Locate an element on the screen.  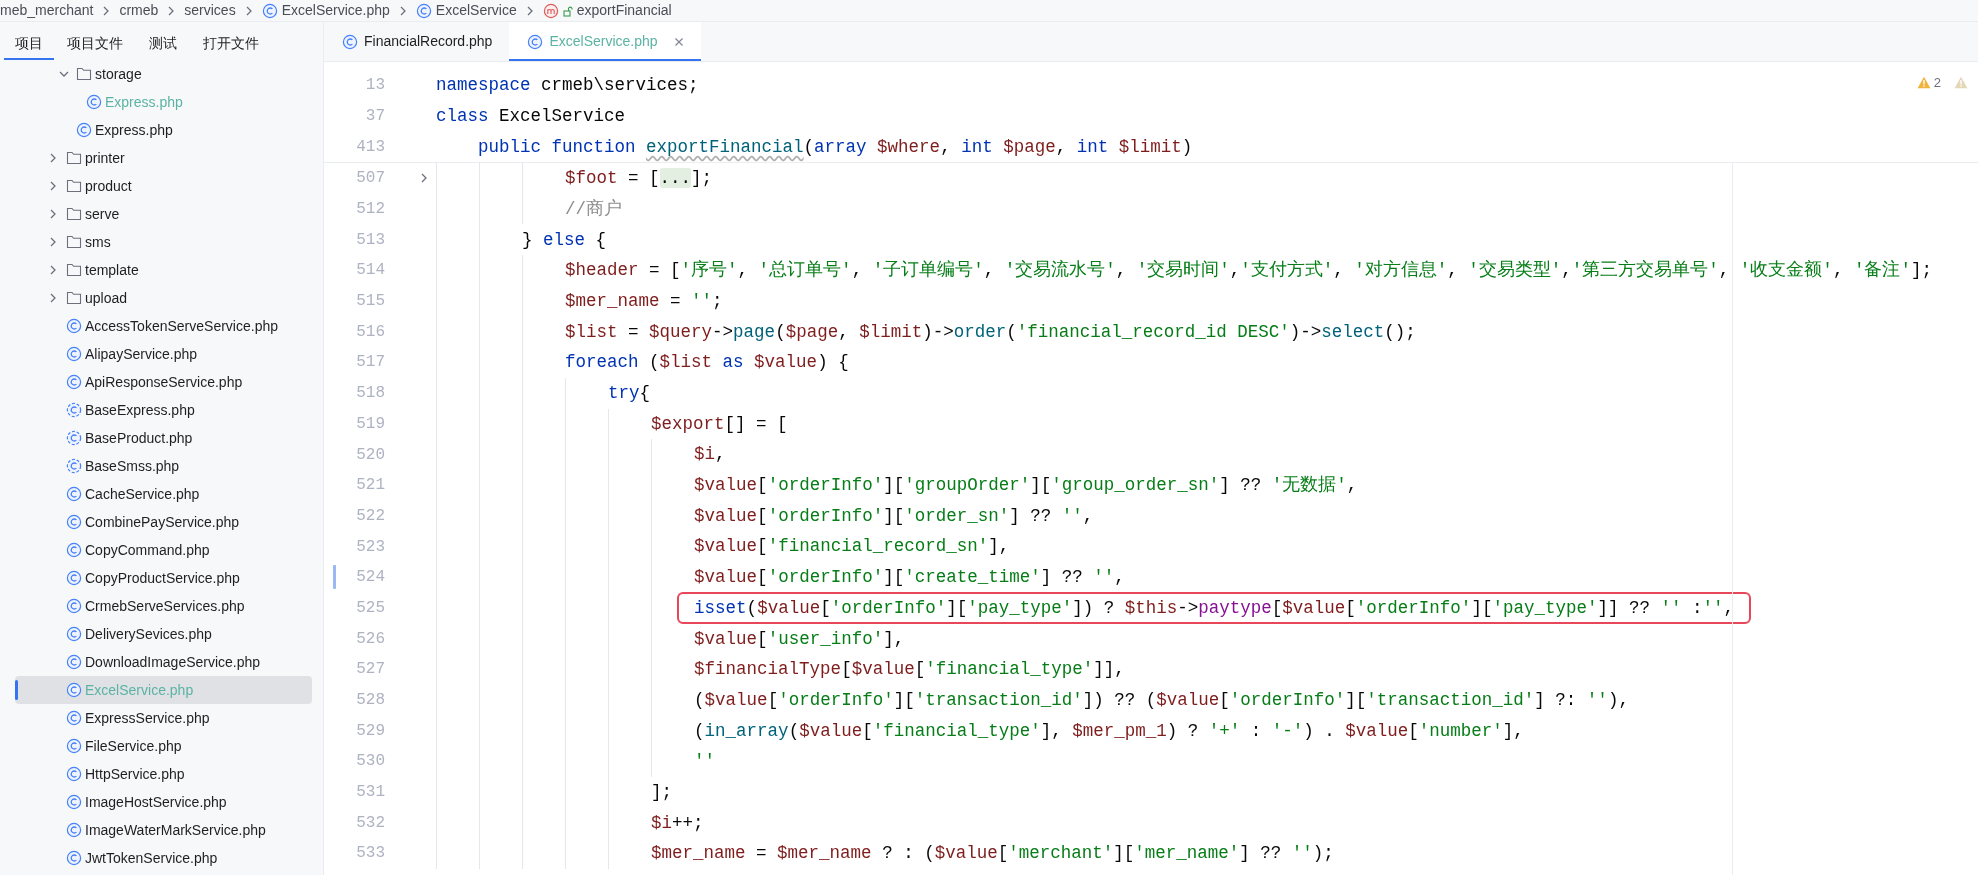
tree-item: BaseProduct.php is located at coordinates (163, 438).